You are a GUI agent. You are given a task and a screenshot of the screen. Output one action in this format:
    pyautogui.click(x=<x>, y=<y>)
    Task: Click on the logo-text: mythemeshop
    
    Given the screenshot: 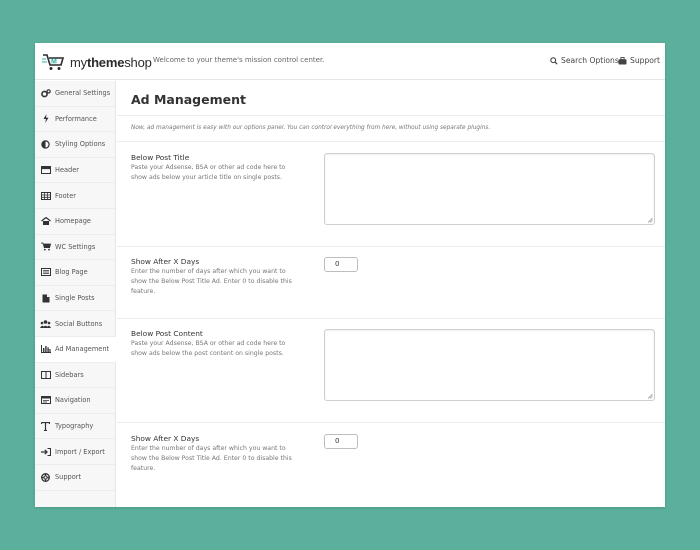 What is the action you would take?
    pyautogui.click(x=111, y=62)
    